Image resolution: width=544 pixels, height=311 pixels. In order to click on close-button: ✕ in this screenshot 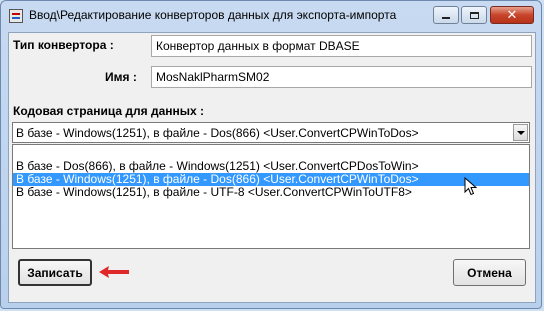, I will do `click(512, 15)`.